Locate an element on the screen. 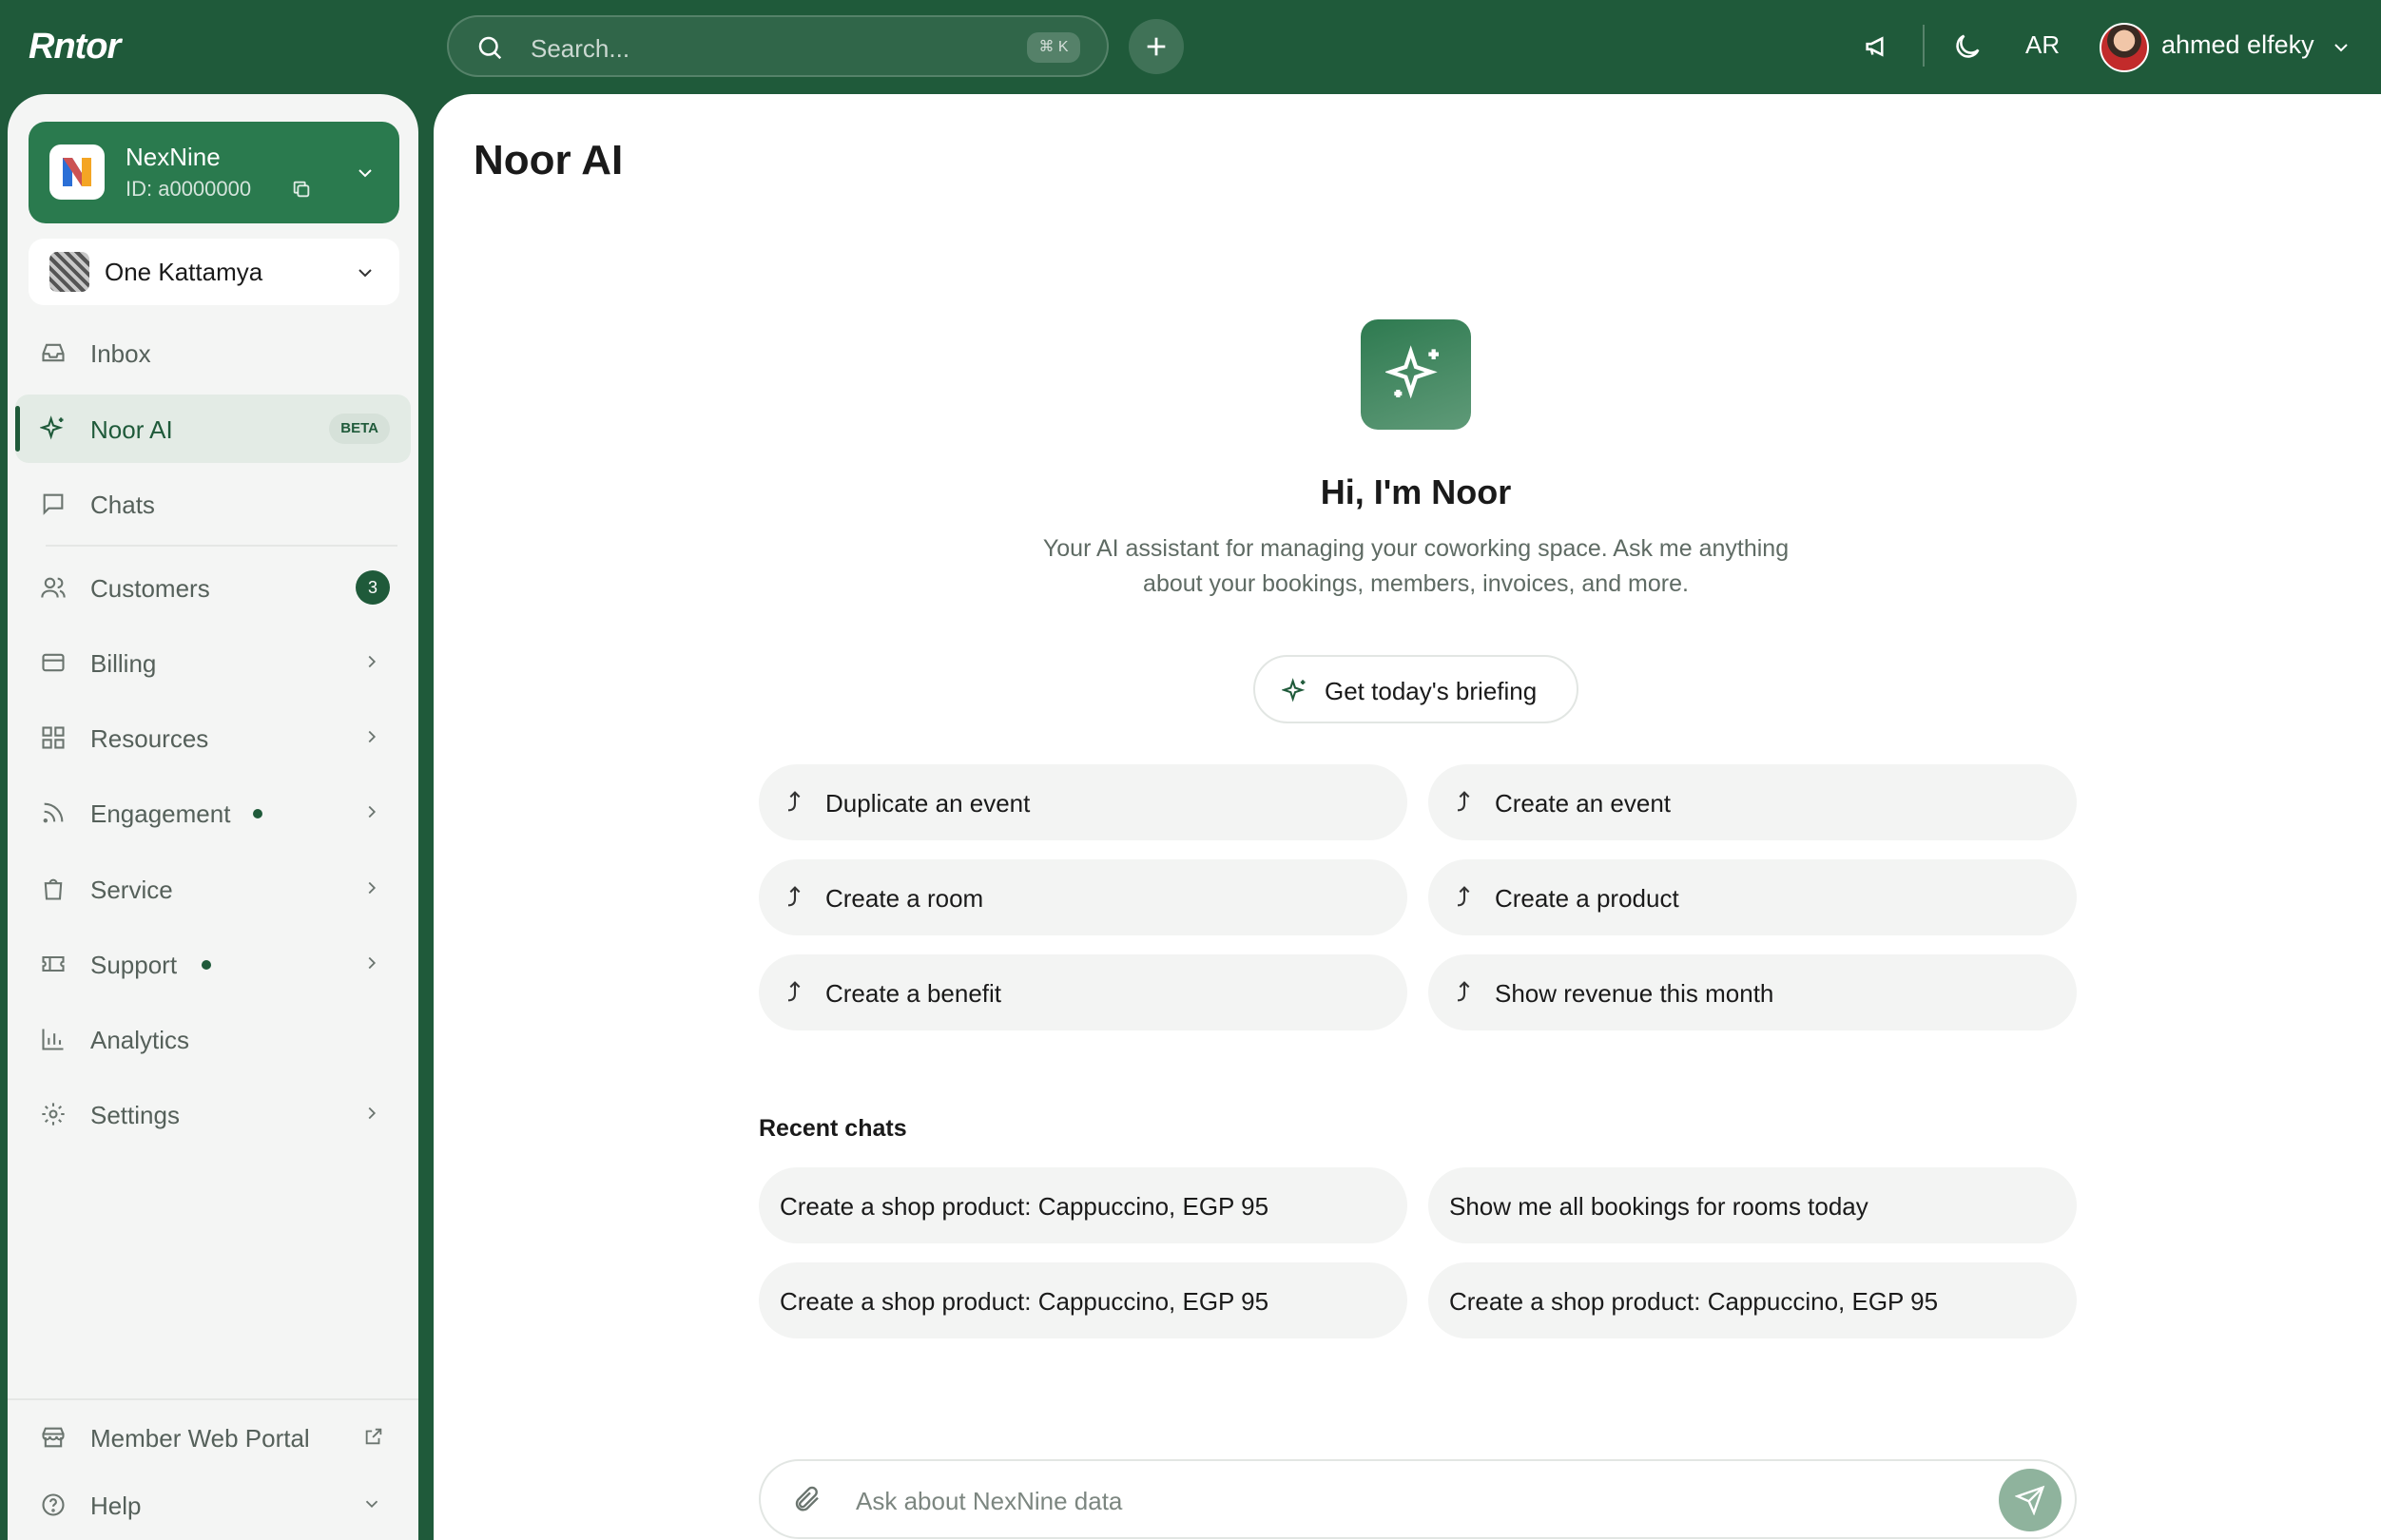 The image size is (2381, 1540). sidebar-footer-divider is located at coordinates (213, 1399).